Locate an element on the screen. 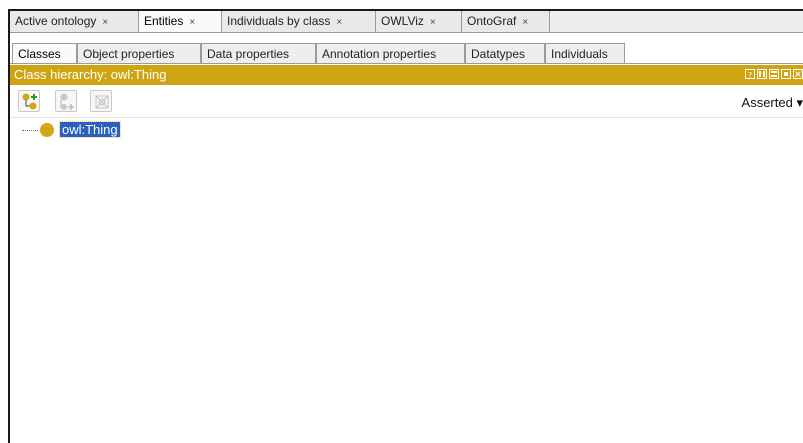 The image size is (803, 443). split-horizontal-icon is located at coordinates (774, 74).